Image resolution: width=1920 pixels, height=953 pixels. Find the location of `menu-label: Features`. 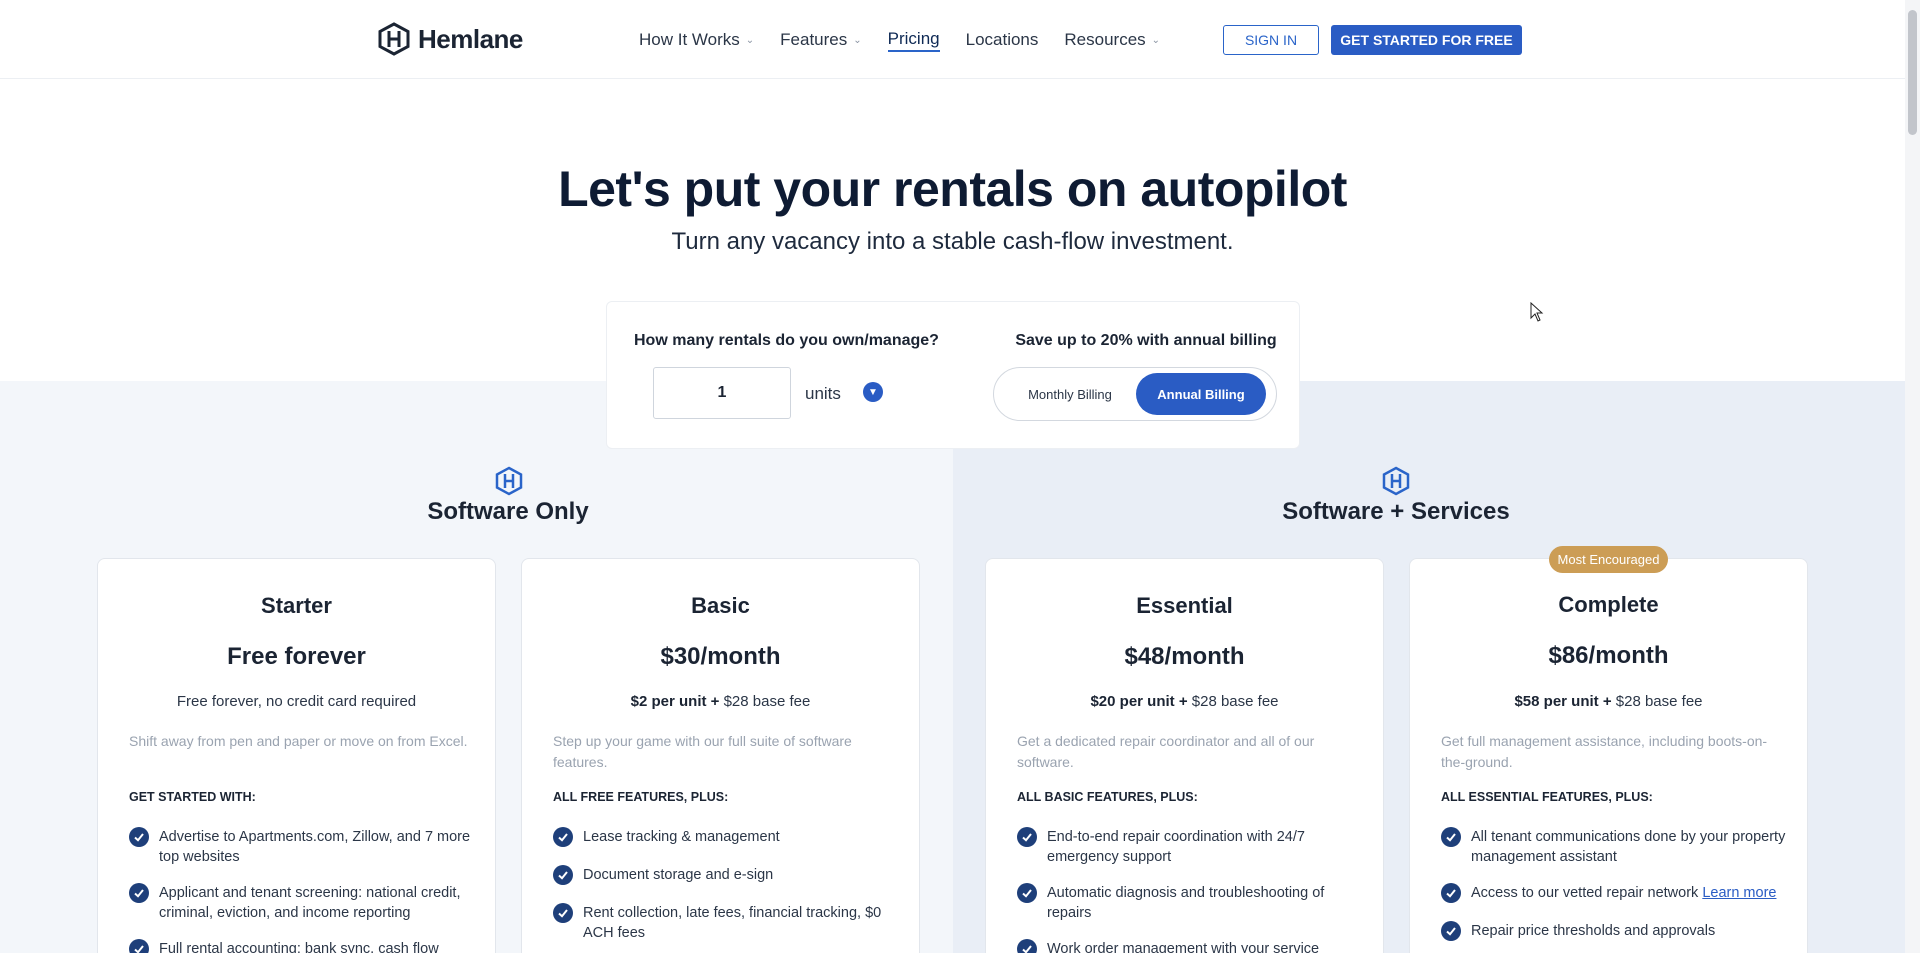

menu-label: Features is located at coordinates (814, 39).